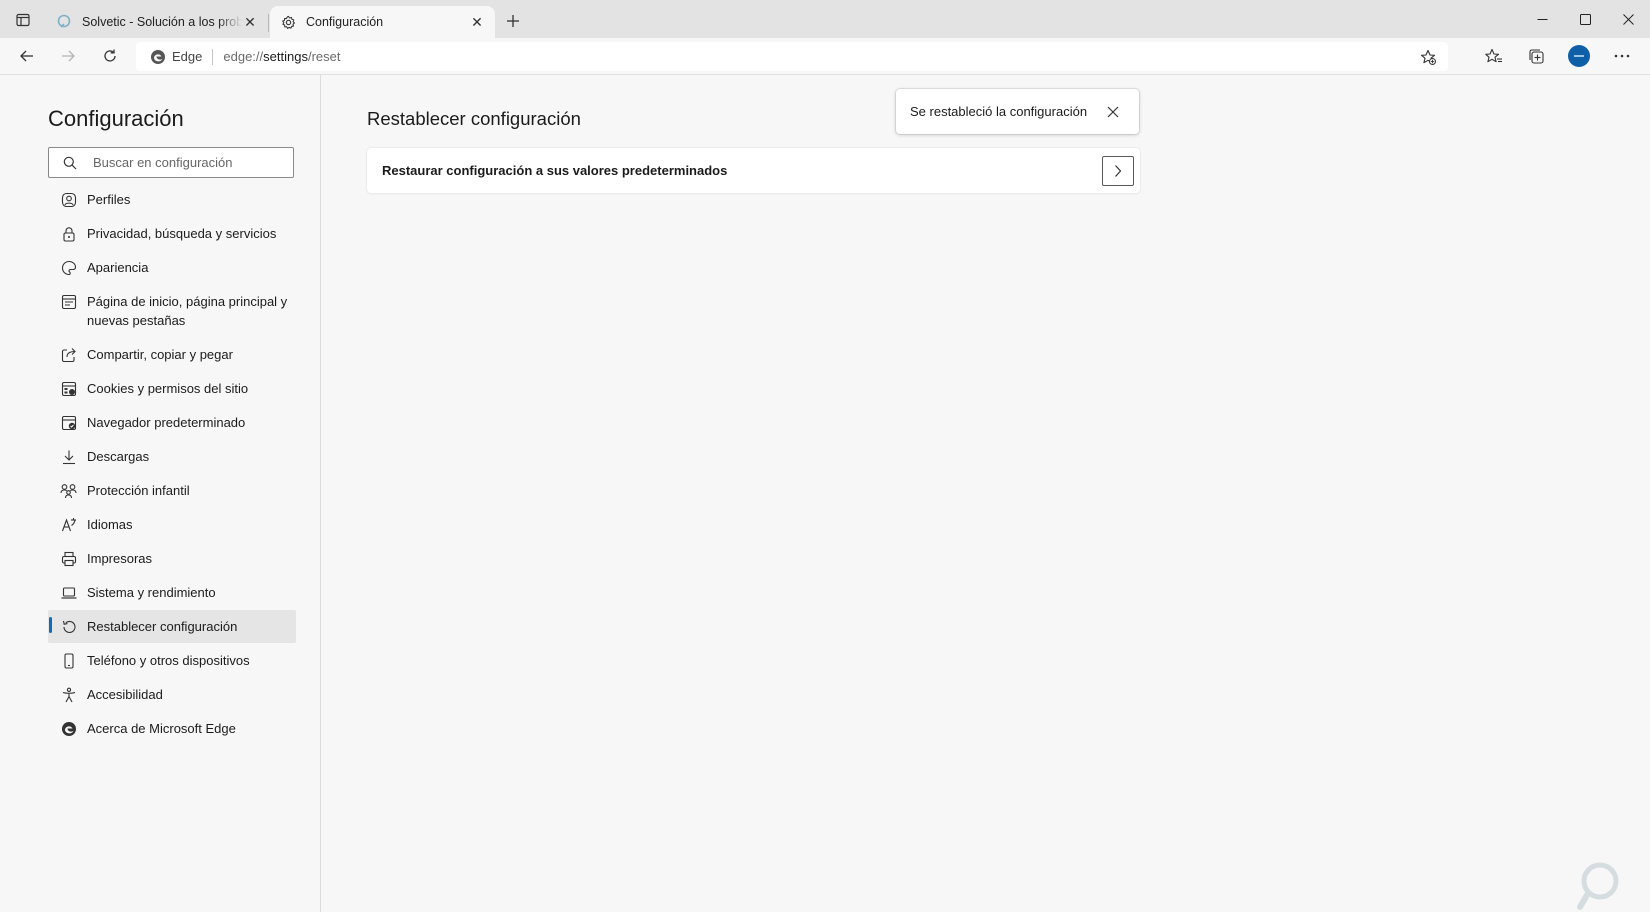  What do you see at coordinates (68, 592) in the screenshot?
I see `laptop-icon` at bounding box center [68, 592].